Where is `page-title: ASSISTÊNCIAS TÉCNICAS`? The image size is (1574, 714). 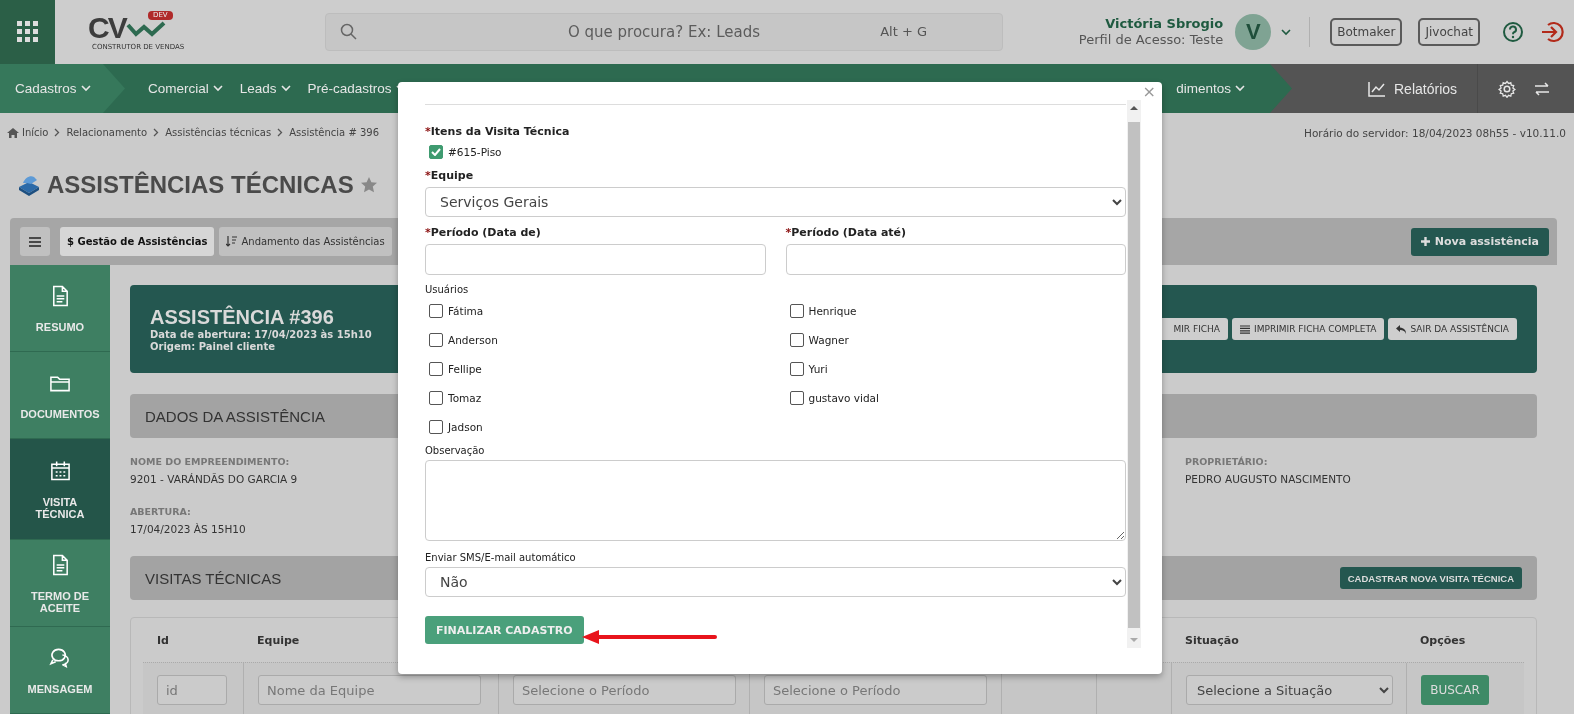 page-title: ASSISTÊNCIAS TÉCNICAS is located at coordinates (200, 185).